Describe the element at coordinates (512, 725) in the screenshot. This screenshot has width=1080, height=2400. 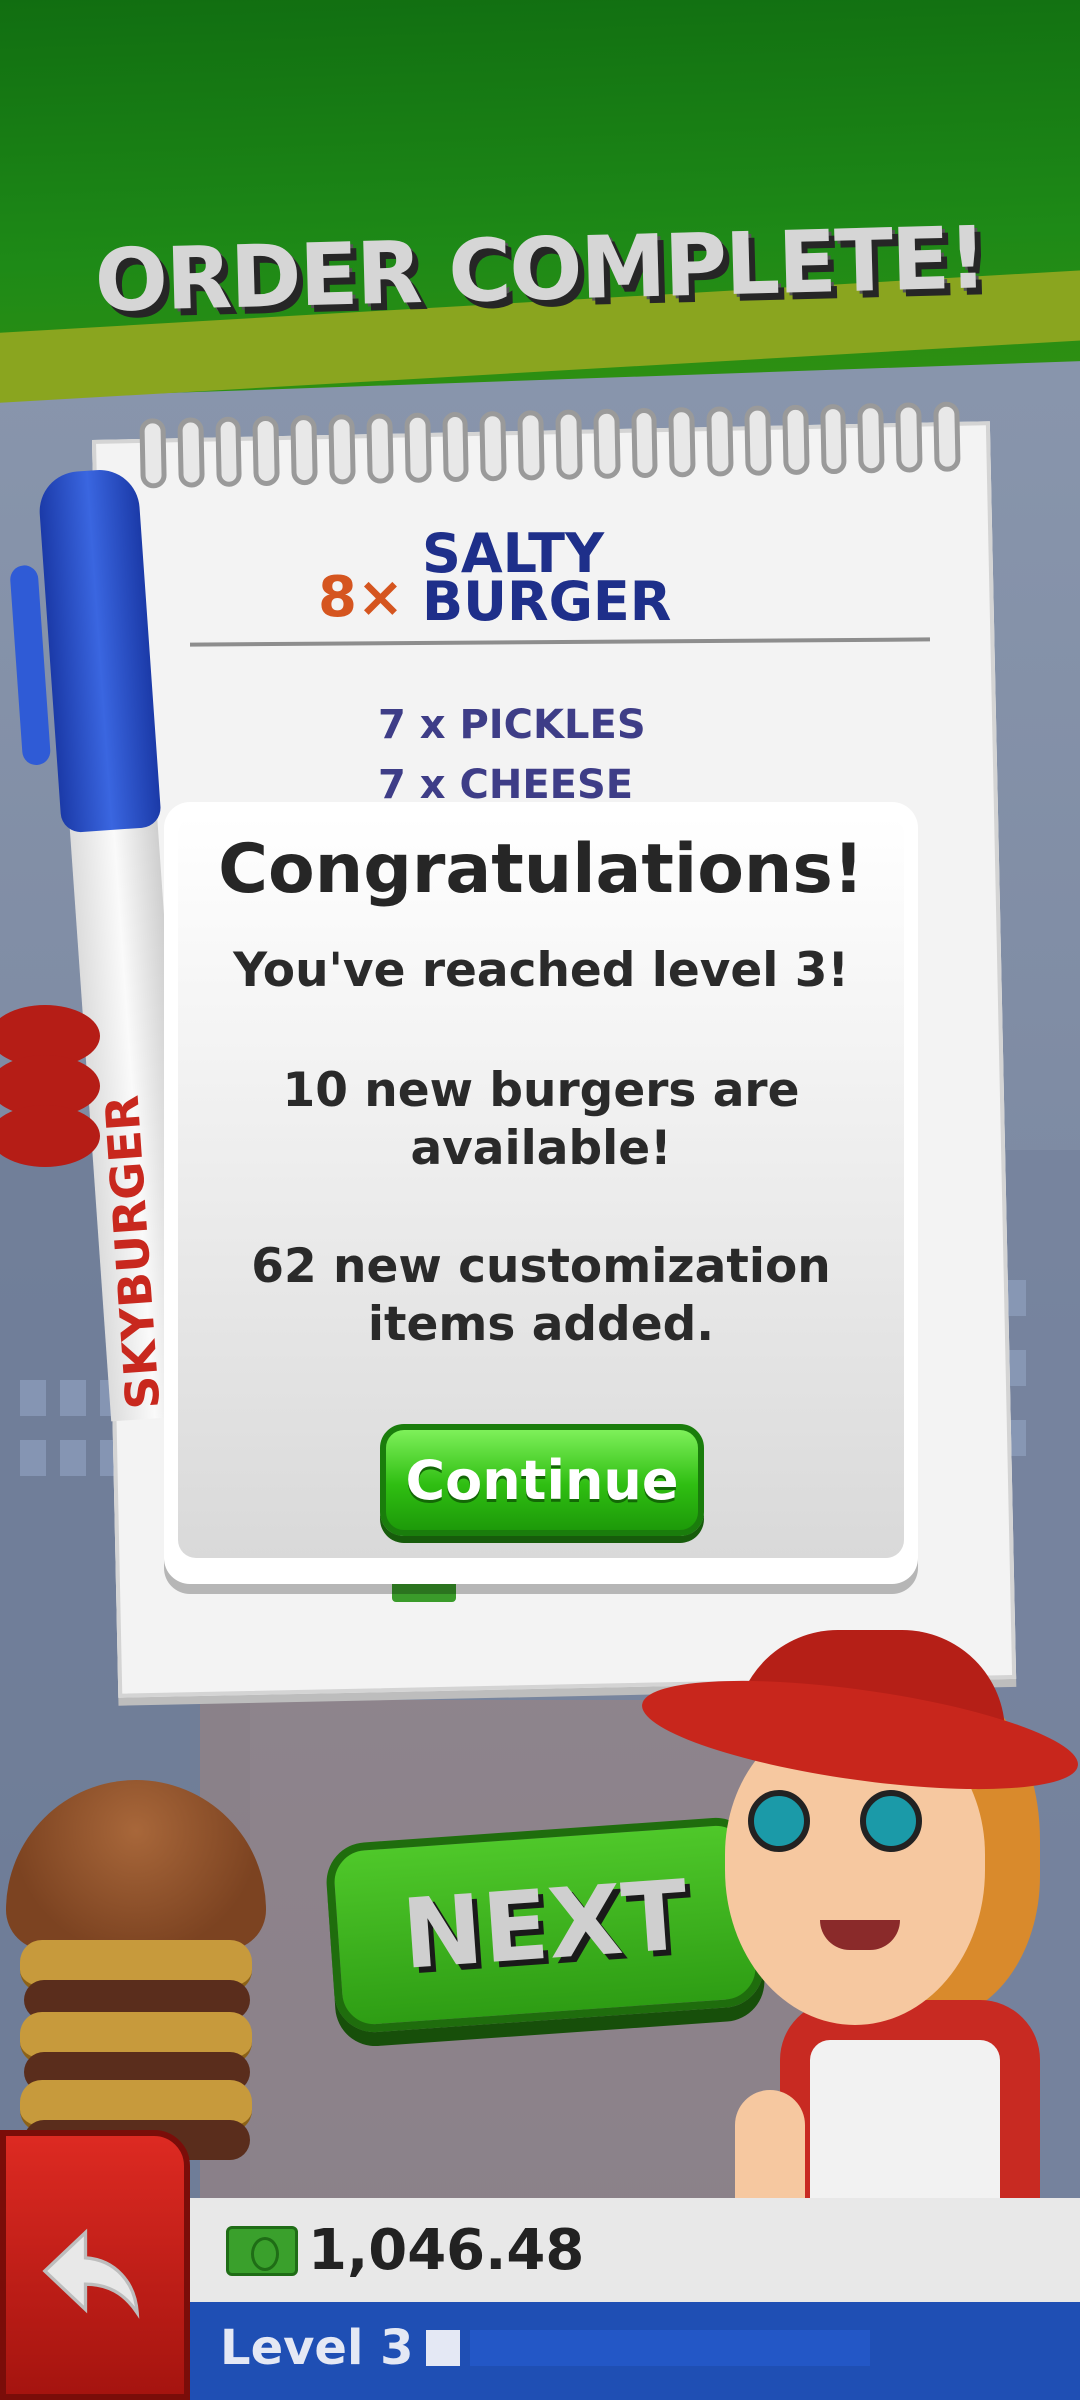
I see `ingredient-line: 7 x PICKLES` at that location.